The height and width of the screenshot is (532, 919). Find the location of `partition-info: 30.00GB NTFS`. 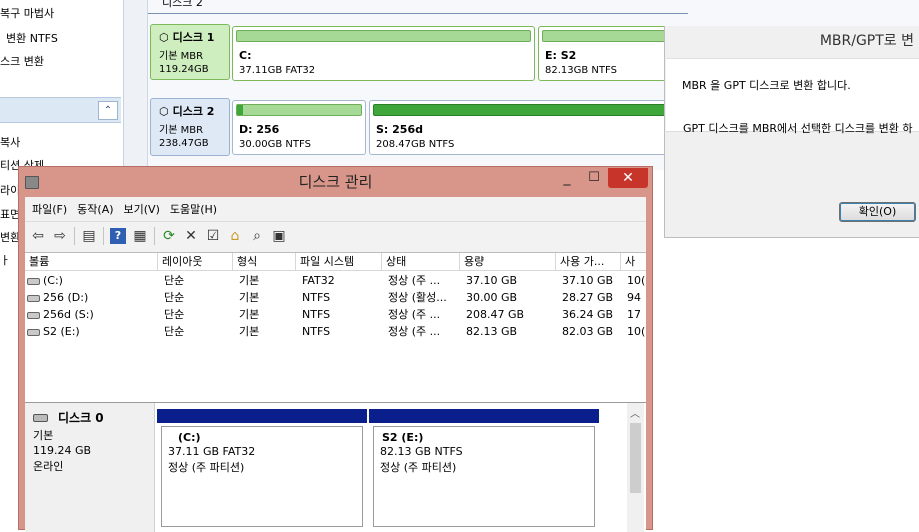

partition-info: 30.00GB NTFS is located at coordinates (275, 144).